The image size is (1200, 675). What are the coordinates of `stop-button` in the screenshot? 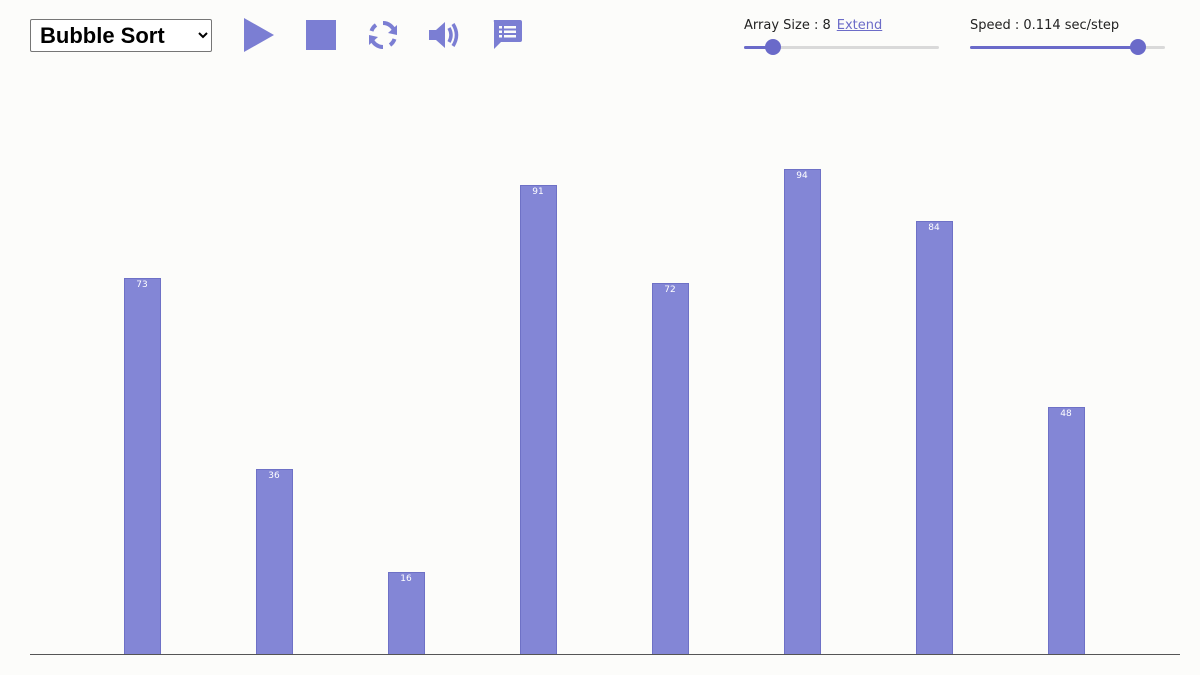 It's located at (321, 35).